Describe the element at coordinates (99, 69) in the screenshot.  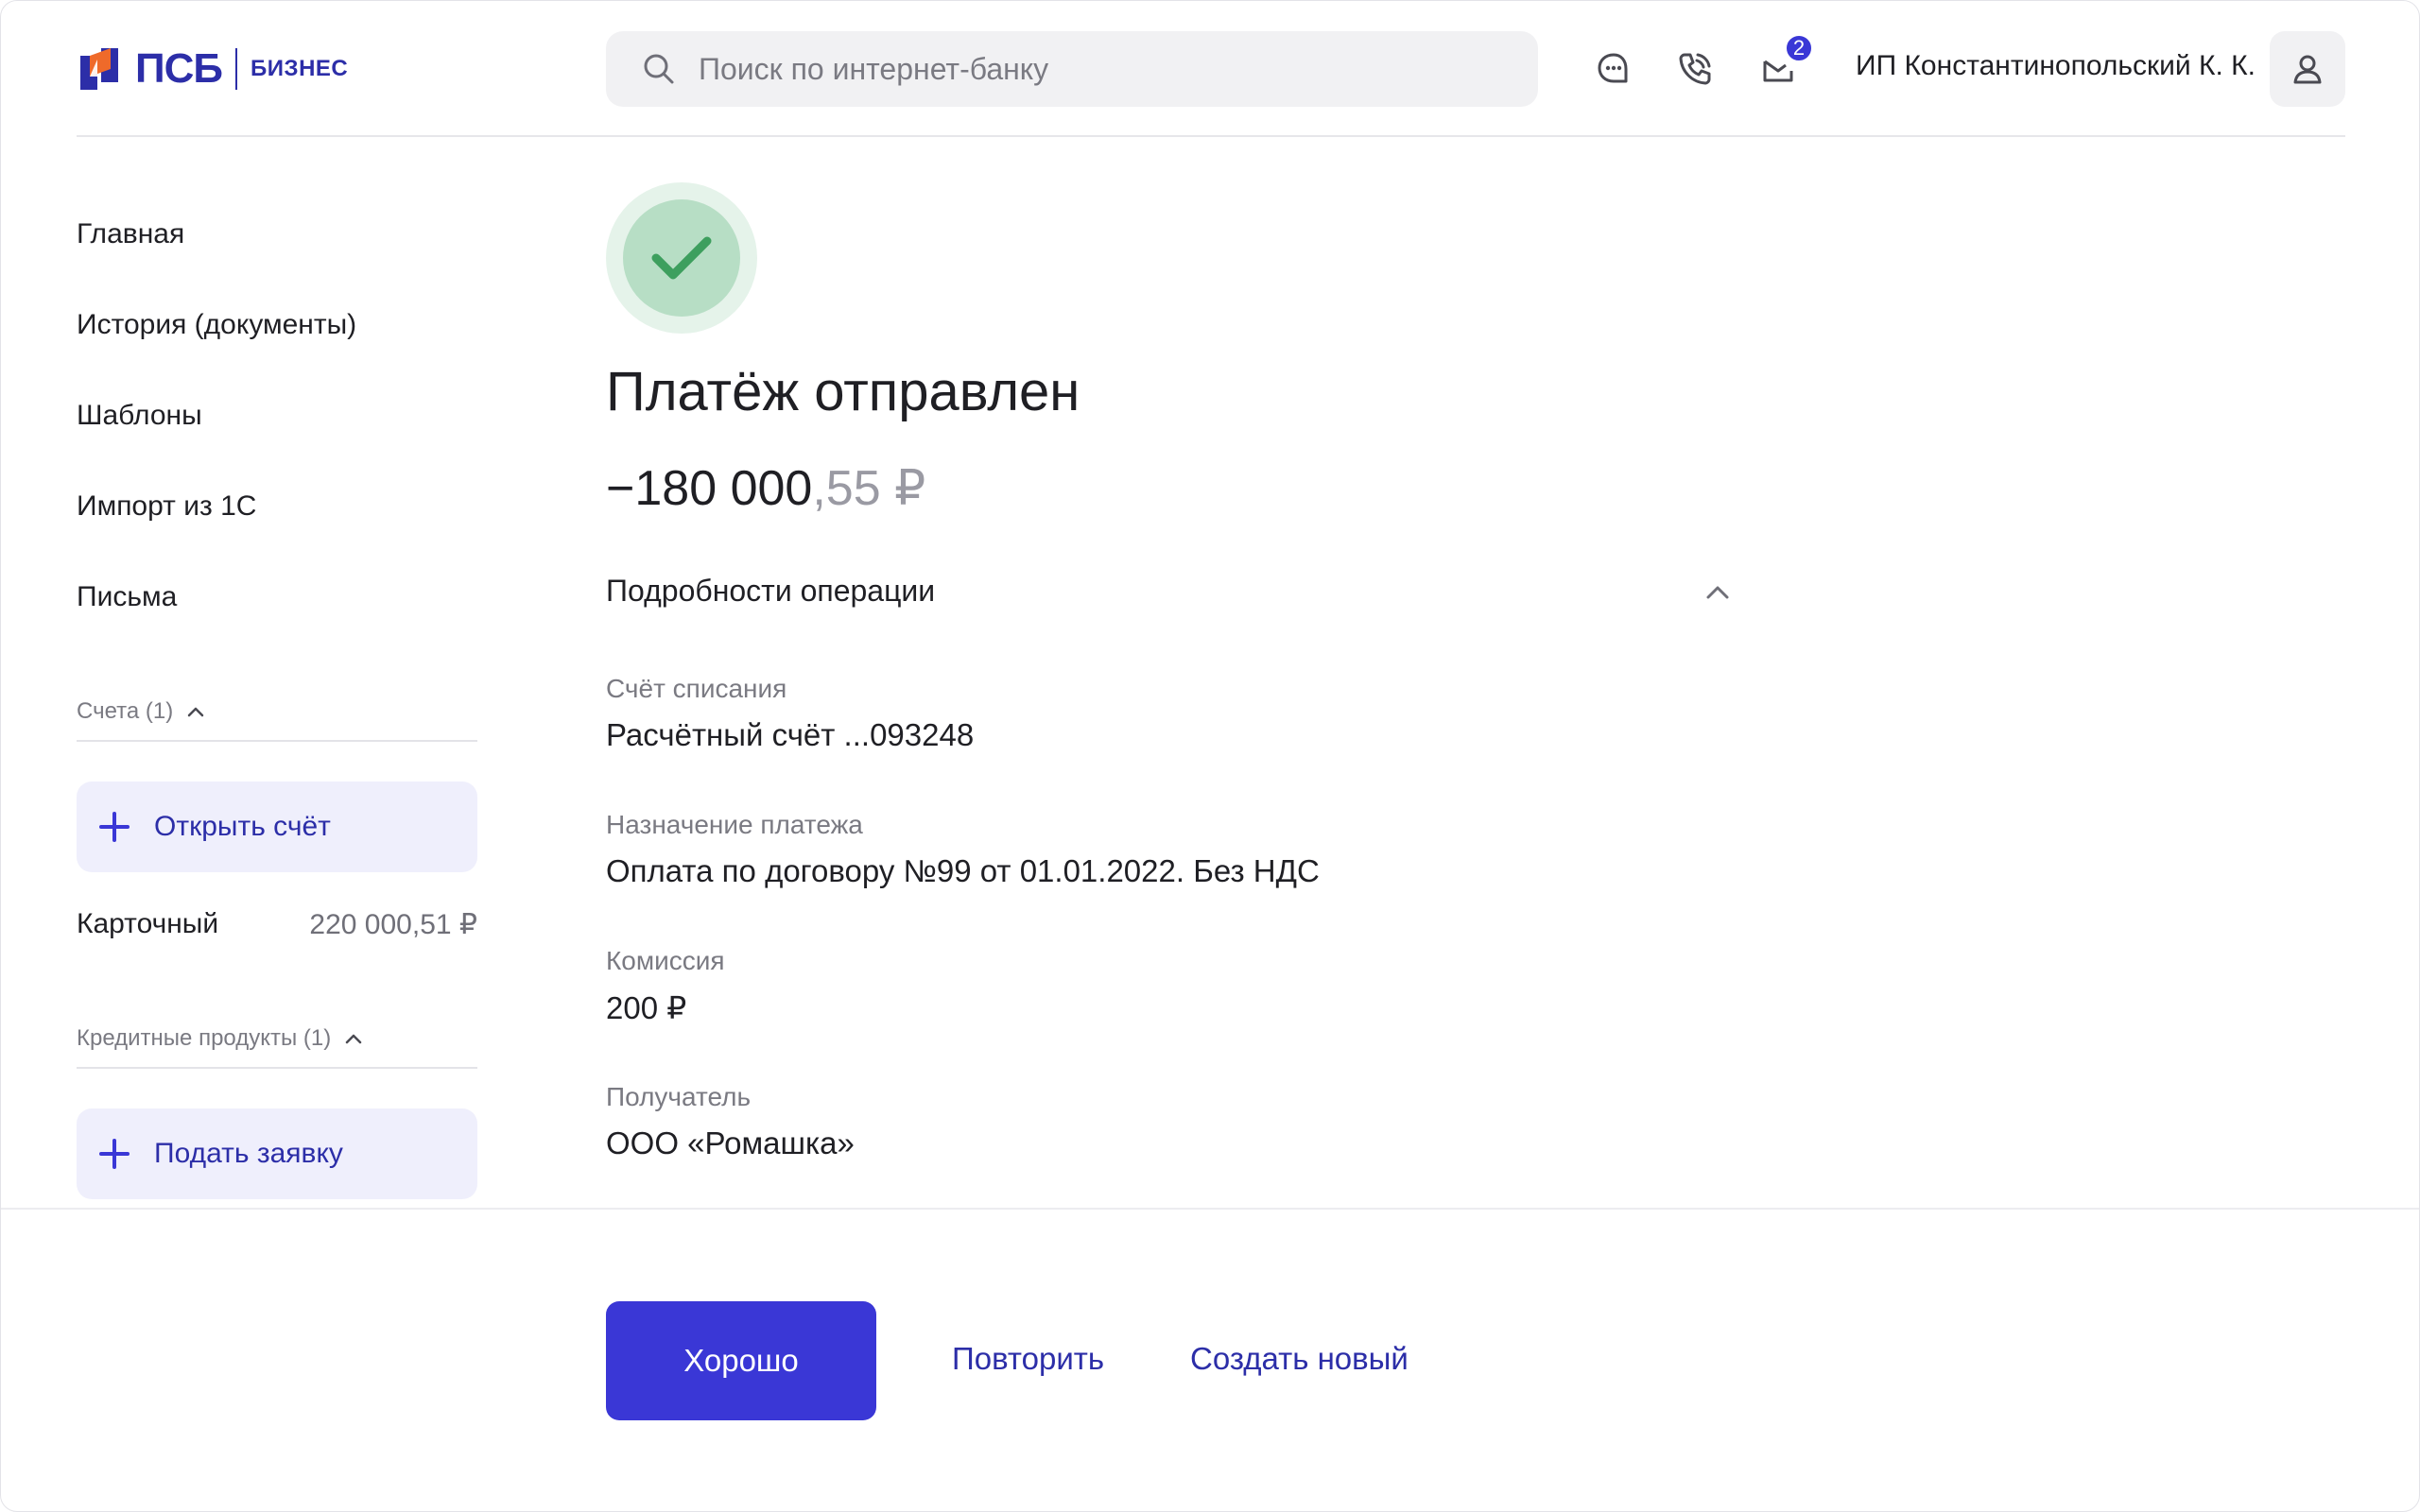
I see `psb-logo-icon` at that location.